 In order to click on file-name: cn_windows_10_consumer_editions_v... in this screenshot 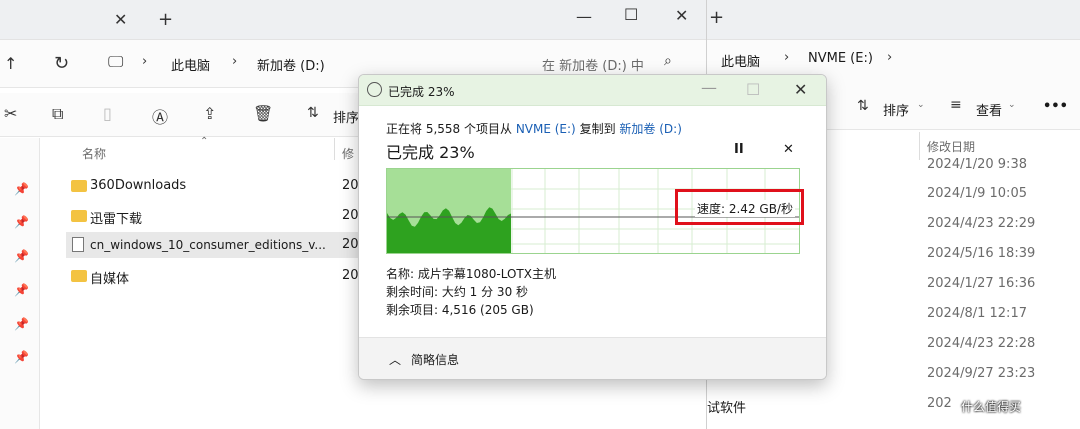, I will do `click(208, 245)`.